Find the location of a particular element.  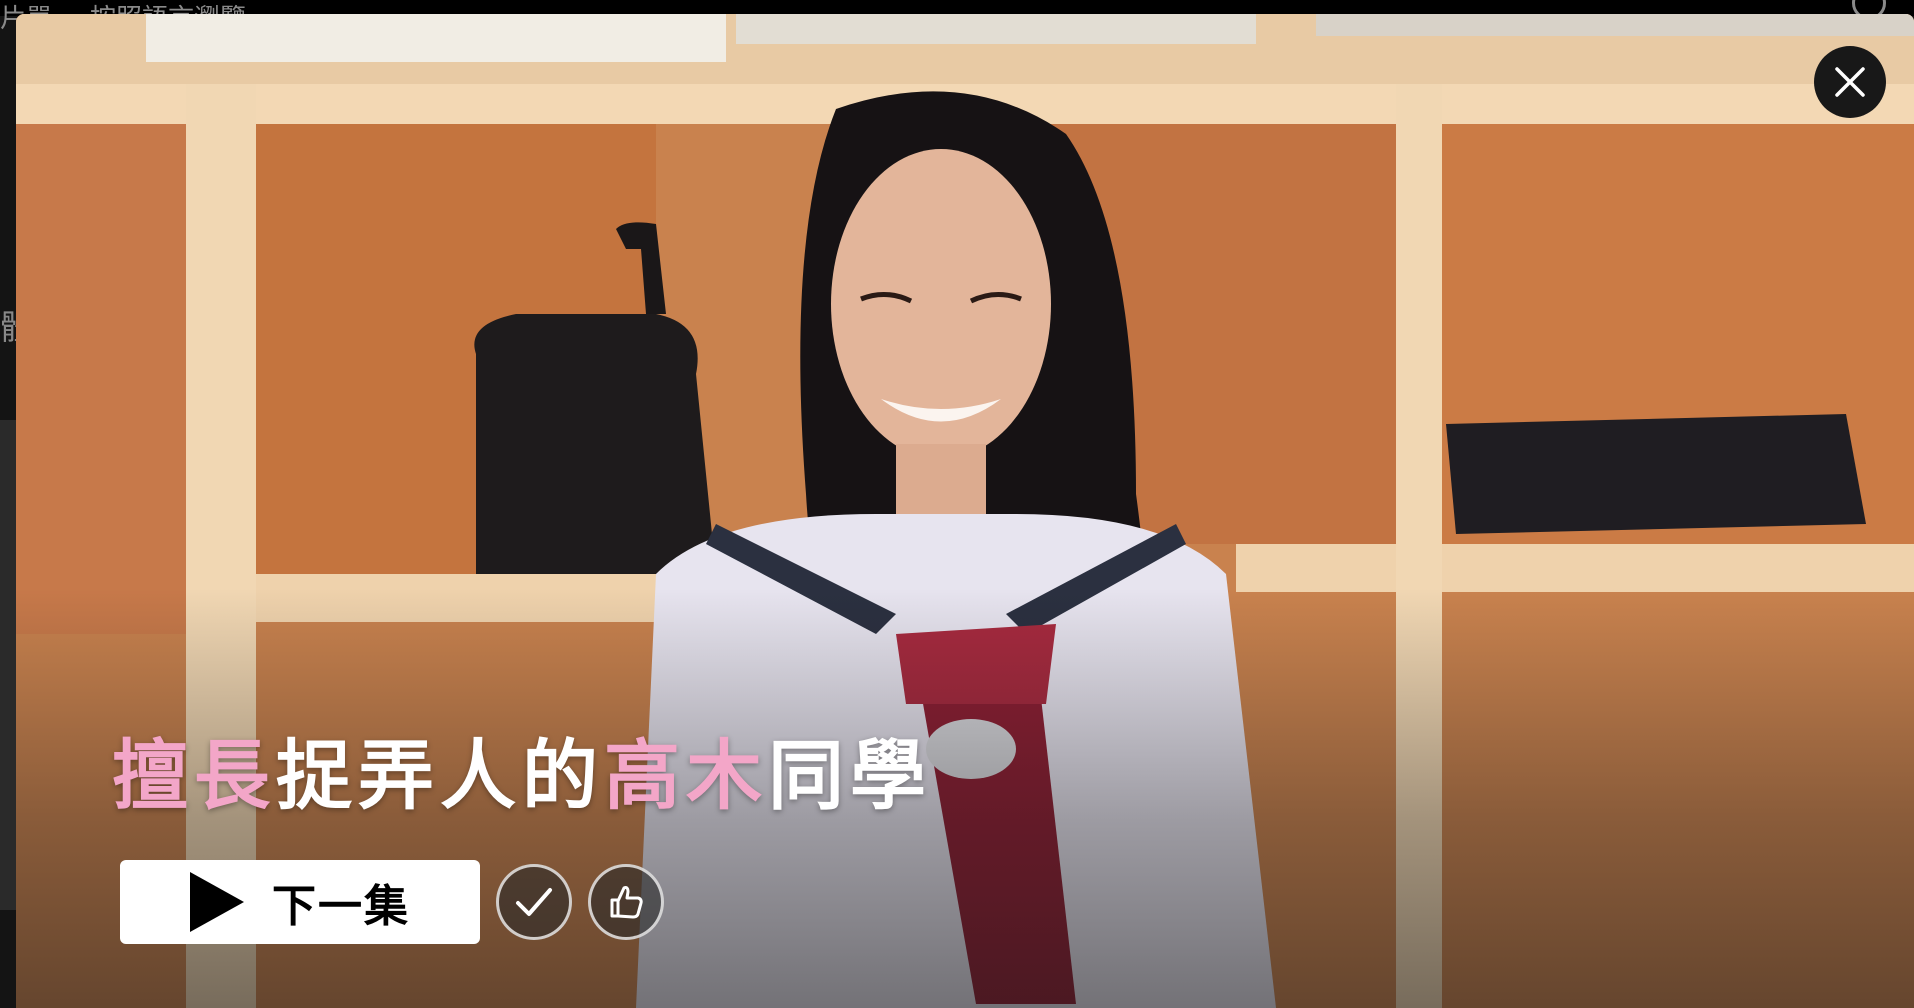

close-icon is located at coordinates (1850, 82).